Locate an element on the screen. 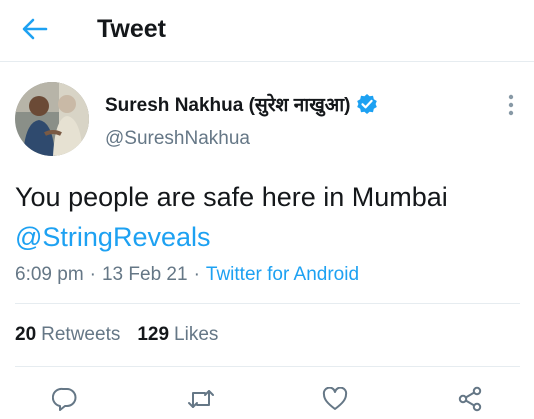  tweet-stats: 20 Retweets 129 Likes is located at coordinates (116, 335).